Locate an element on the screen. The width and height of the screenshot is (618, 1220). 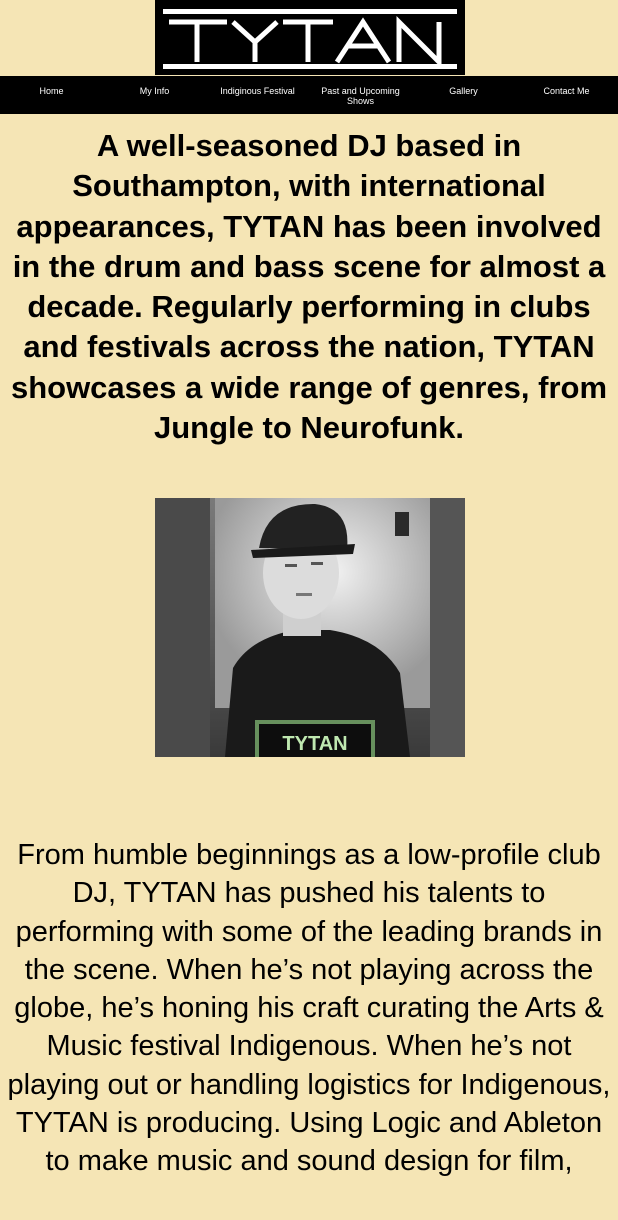
dj-portrait-image: TYTAN is located at coordinates (310, 627).